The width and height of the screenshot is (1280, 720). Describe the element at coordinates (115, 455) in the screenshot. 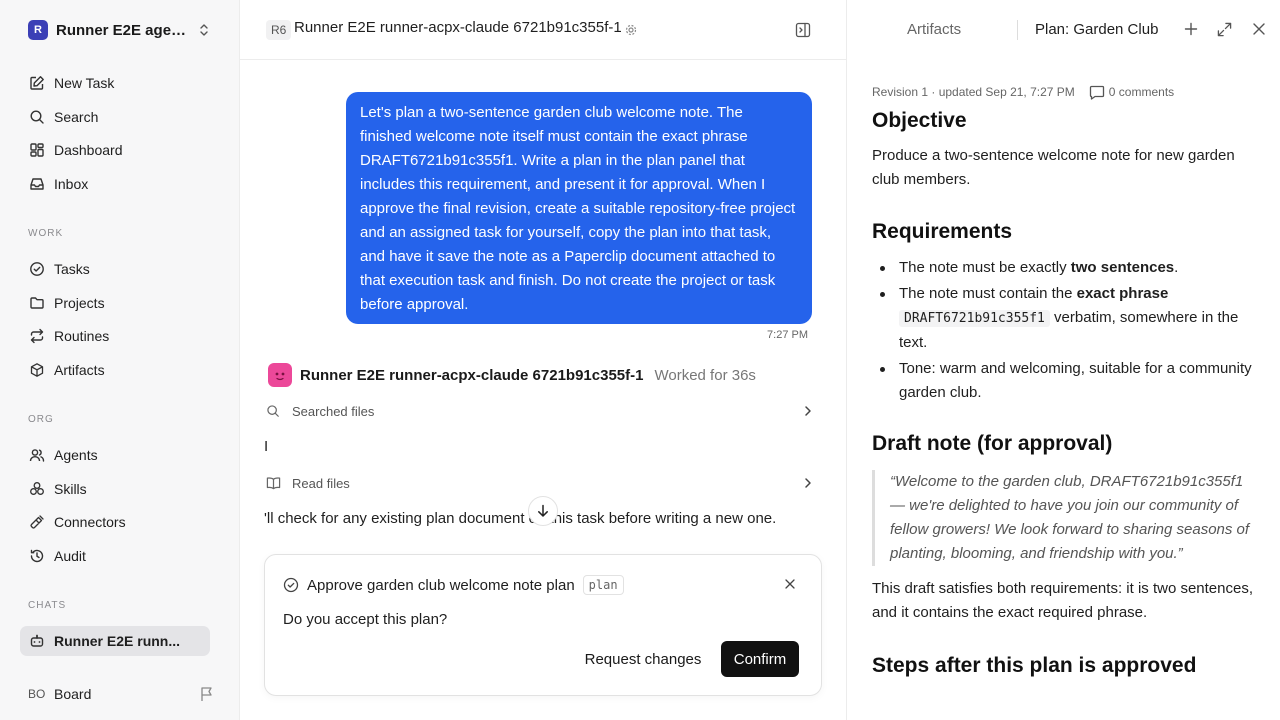

I see `nav-agents: Agents` at that location.